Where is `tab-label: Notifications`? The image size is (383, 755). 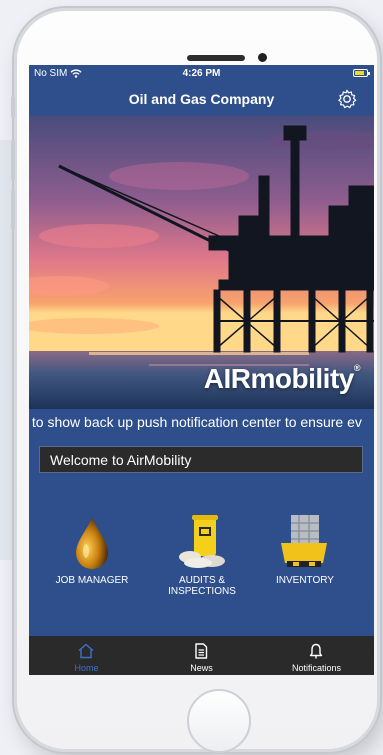 tab-label: Notifications is located at coordinates (316, 668).